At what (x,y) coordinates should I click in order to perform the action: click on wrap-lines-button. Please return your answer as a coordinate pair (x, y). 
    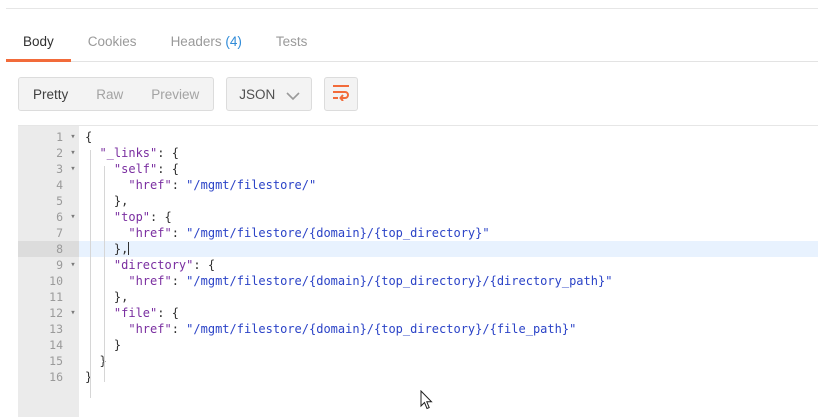
    Looking at the image, I should click on (341, 94).